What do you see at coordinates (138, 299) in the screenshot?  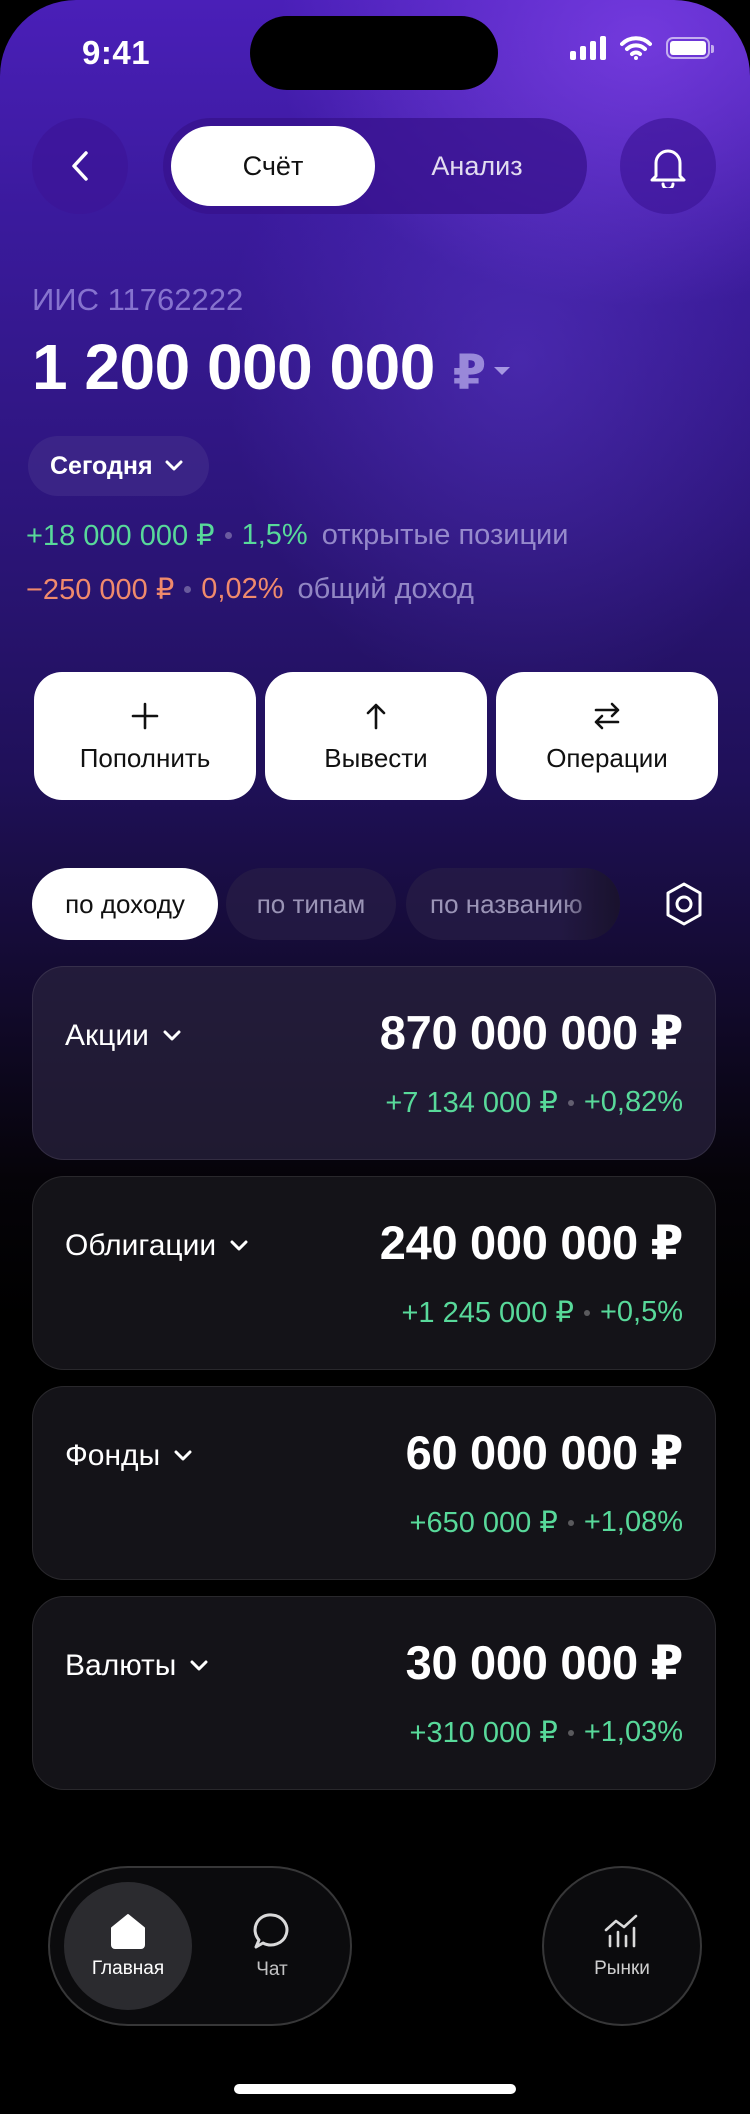 I see `account-label: ИИС 11762222` at bounding box center [138, 299].